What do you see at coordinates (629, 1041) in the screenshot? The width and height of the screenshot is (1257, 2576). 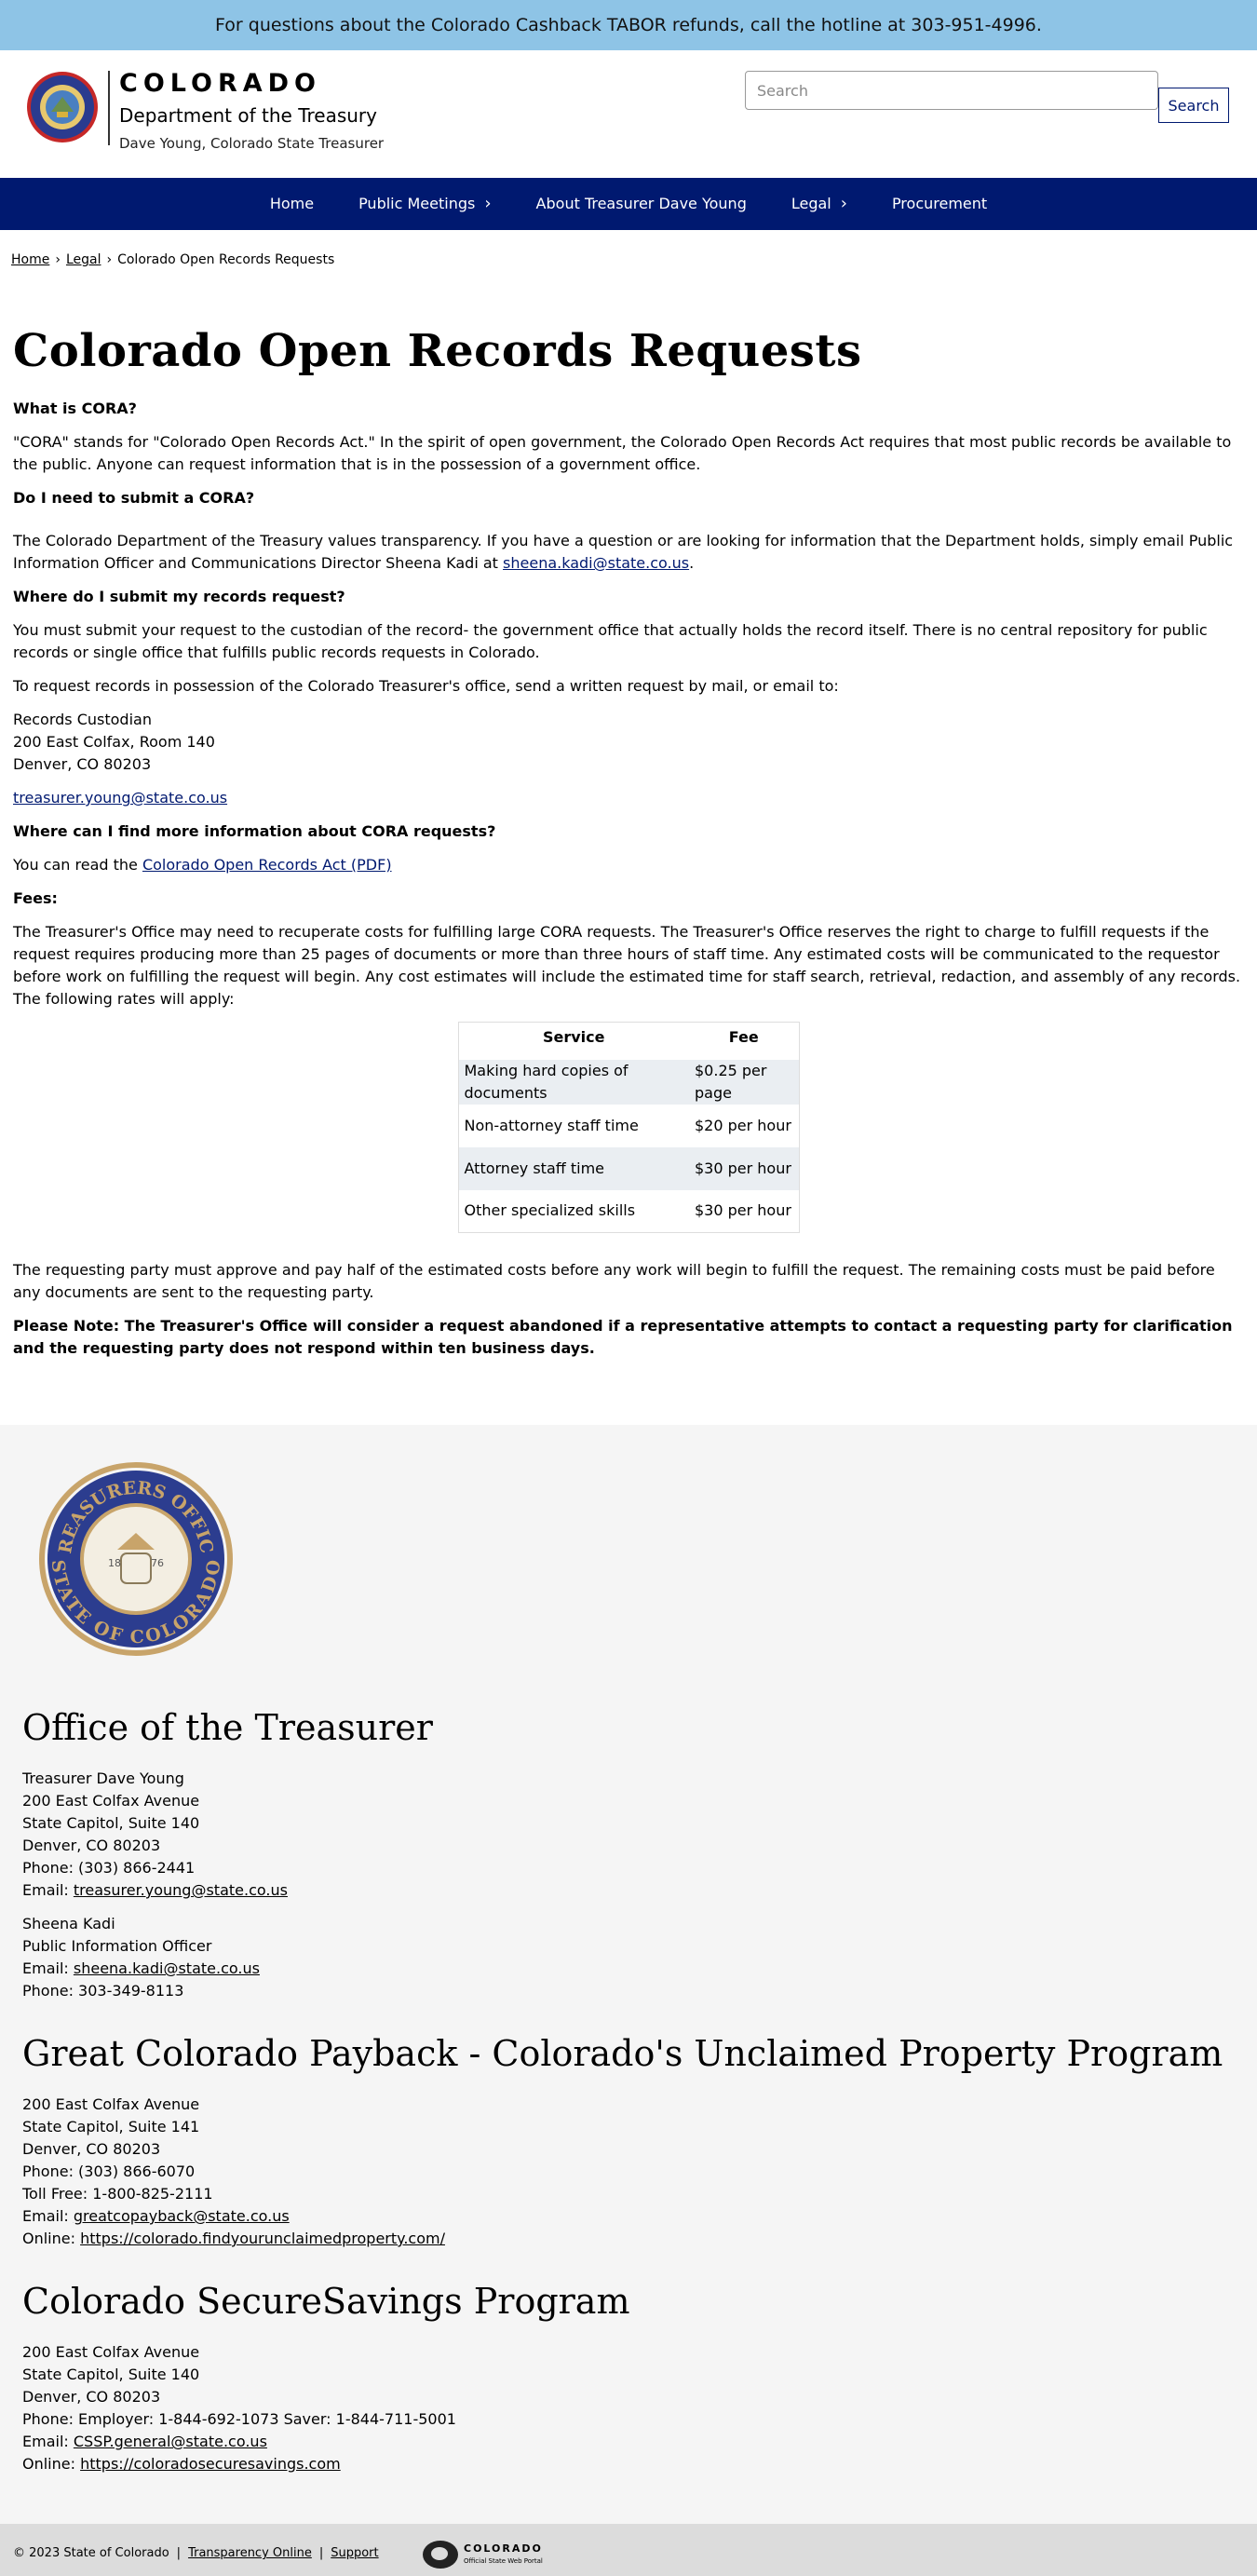 I see `table-header-row: Service Fee` at bounding box center [629, 1041].